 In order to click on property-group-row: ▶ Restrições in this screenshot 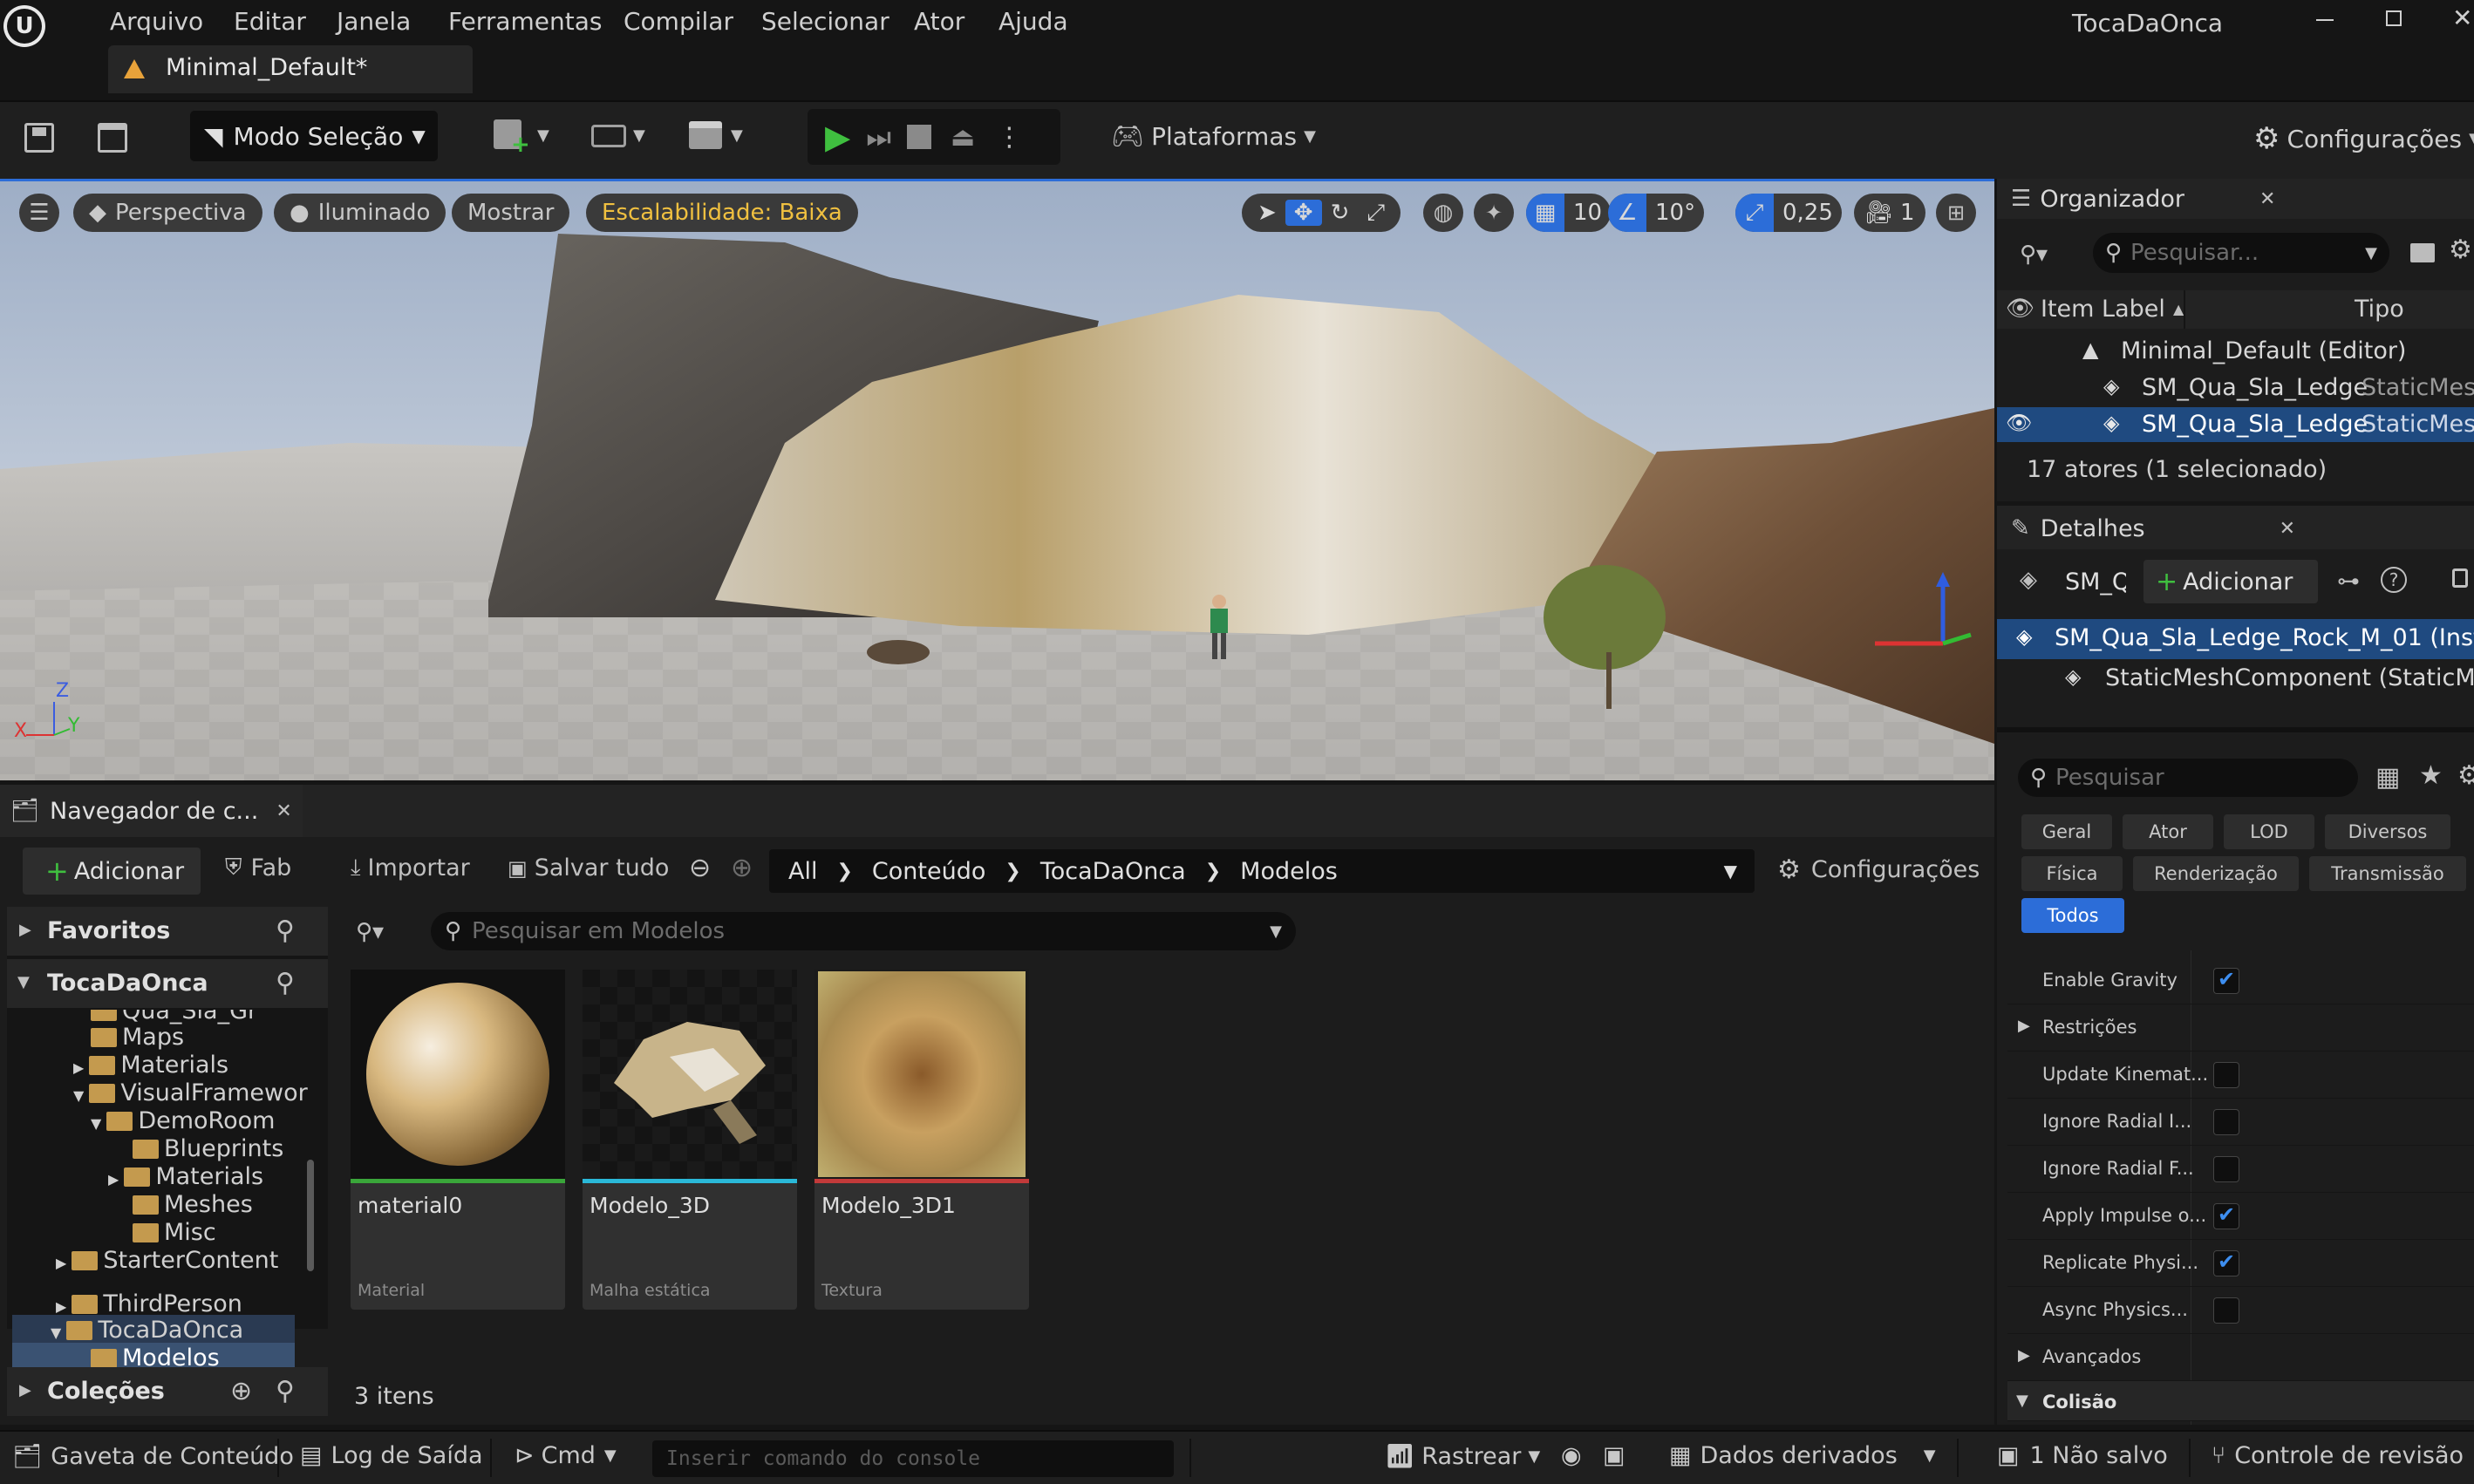, I will do `click(2241, 1028)`.